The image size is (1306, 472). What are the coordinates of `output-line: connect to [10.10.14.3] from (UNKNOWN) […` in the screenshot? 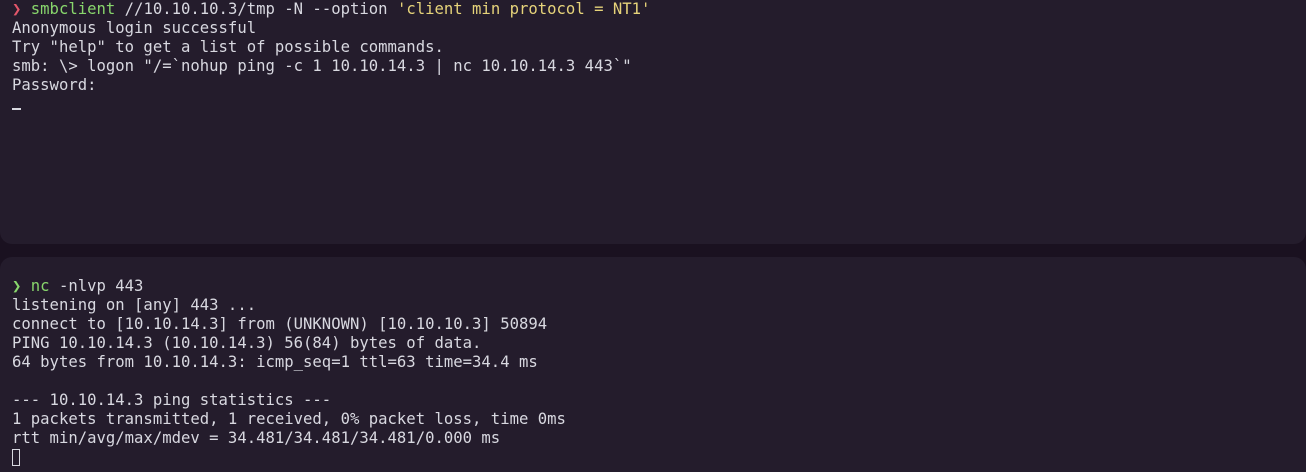 It's located at (280, 324).